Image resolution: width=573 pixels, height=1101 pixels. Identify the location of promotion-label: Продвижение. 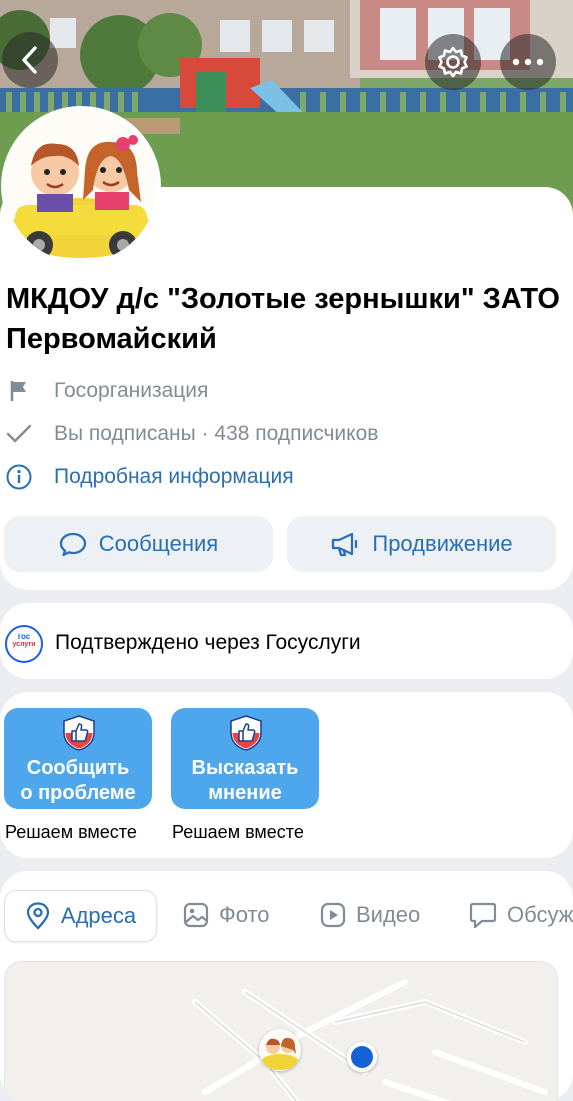
(442, 543).